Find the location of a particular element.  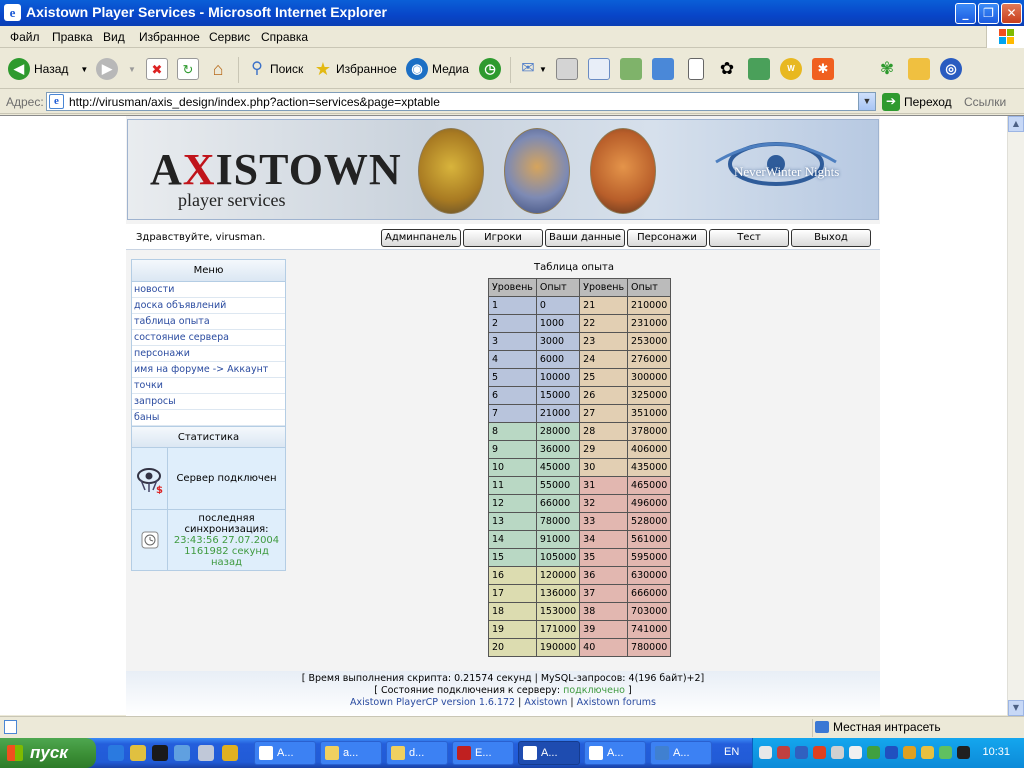

xp-cell-level: 29 is located at coordinates (604, 449).